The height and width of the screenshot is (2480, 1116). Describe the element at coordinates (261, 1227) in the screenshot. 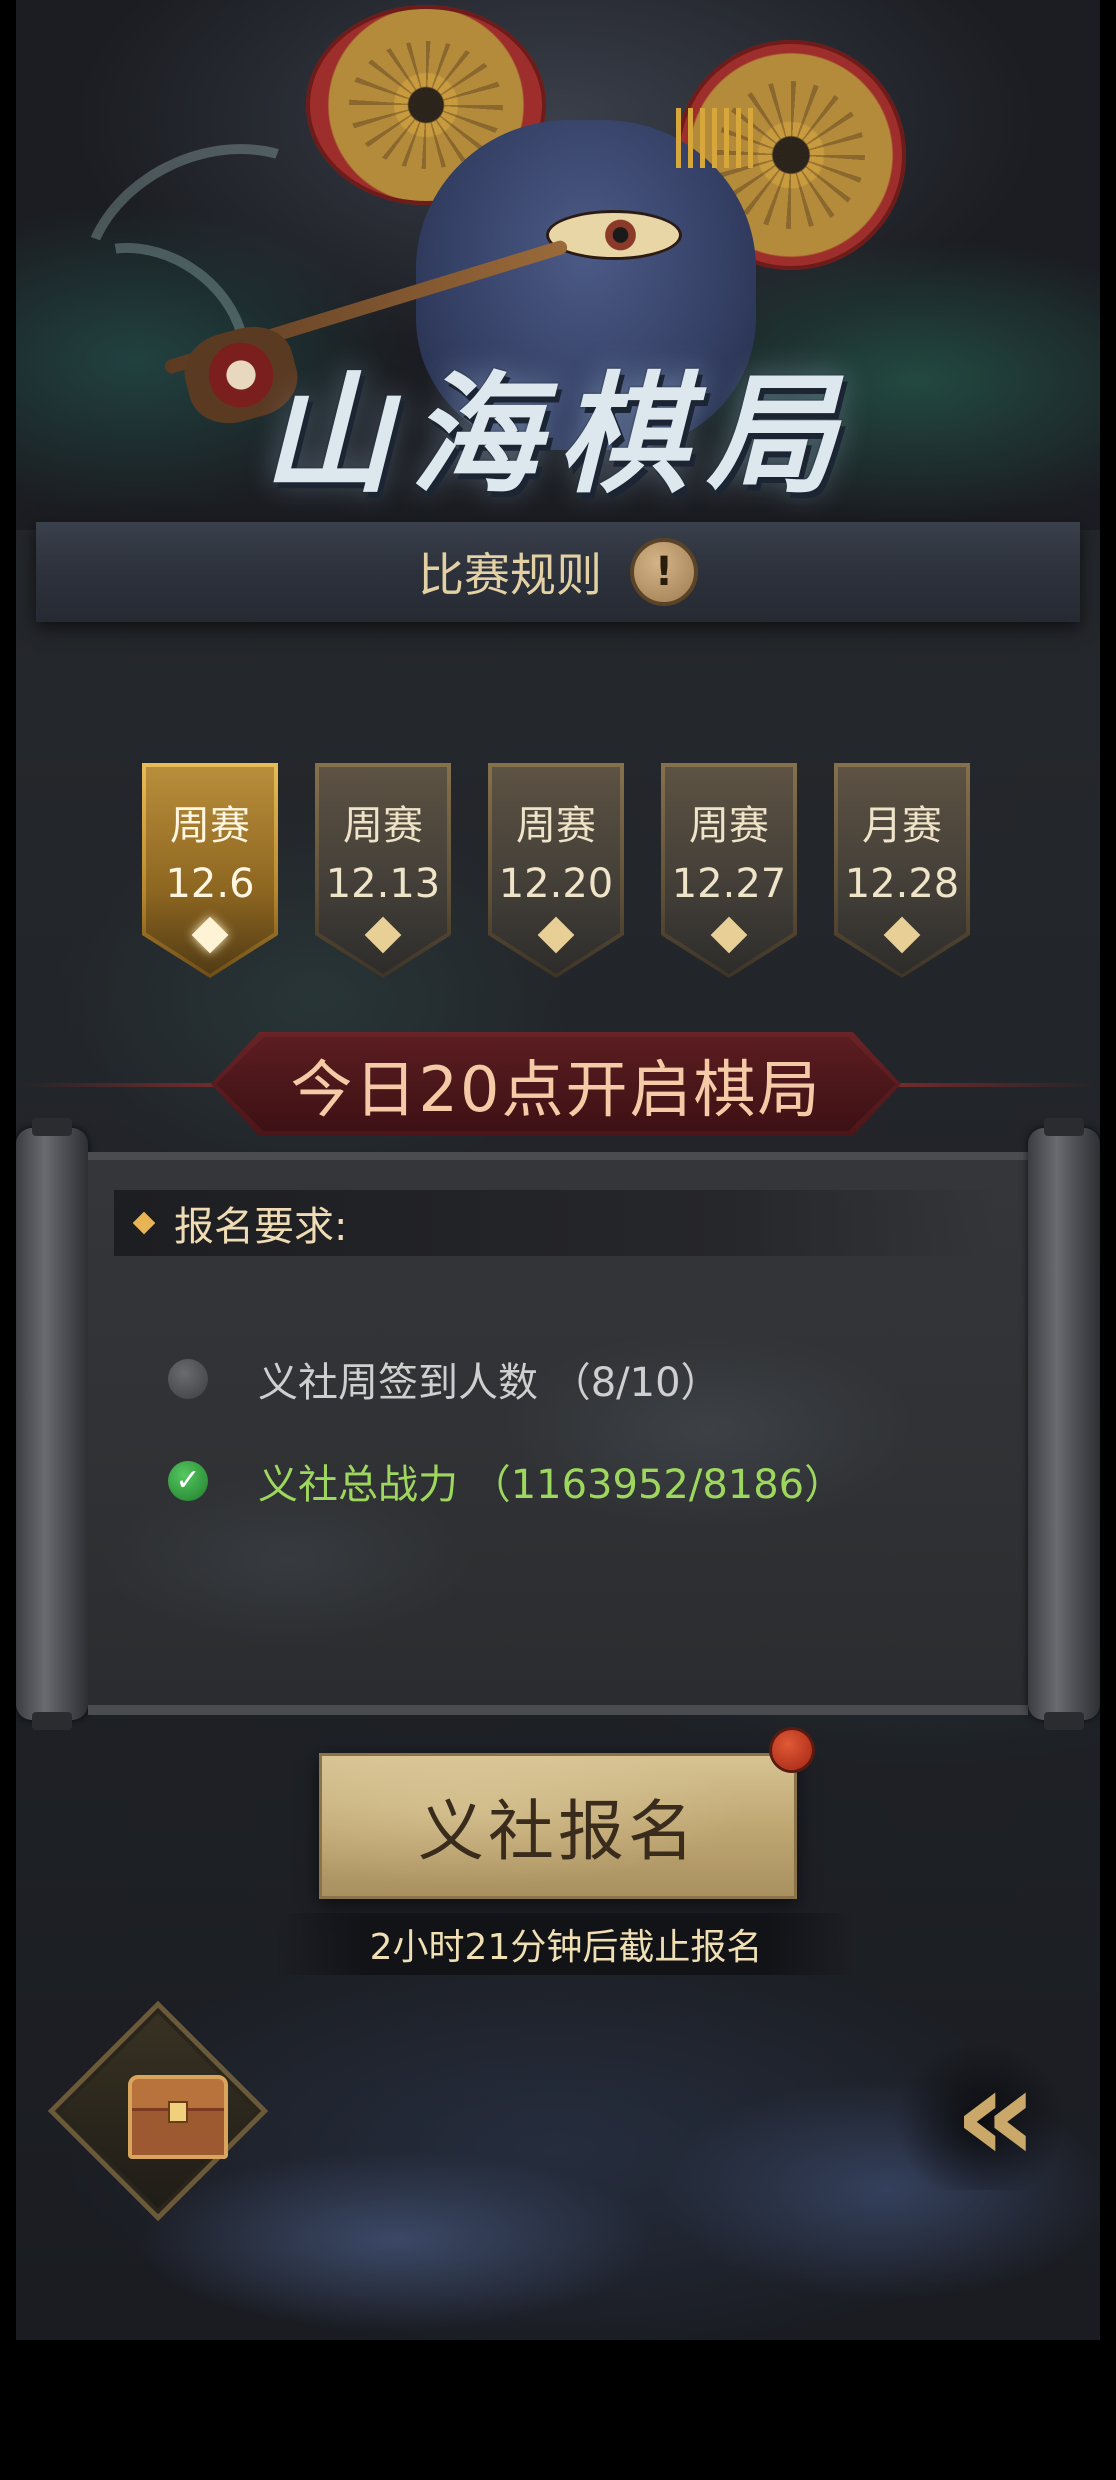

I see `requirements-title: 报名要求:` at that location.